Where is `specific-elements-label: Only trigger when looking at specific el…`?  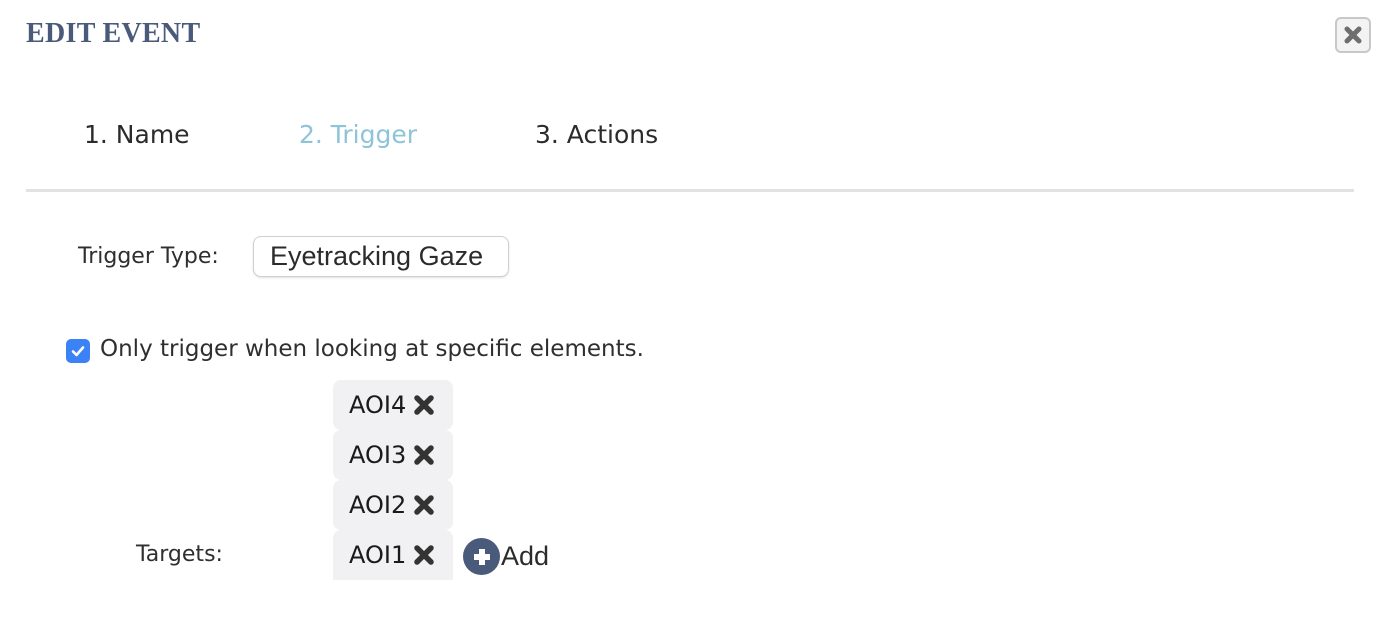
specific-elements-label: Only trigger when looking at specific el… is located at coordinates (372, 349).